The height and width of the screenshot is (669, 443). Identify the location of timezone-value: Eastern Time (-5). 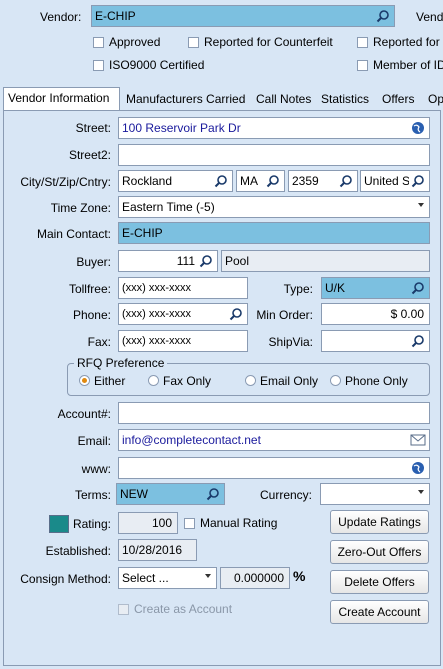
(168, 207).